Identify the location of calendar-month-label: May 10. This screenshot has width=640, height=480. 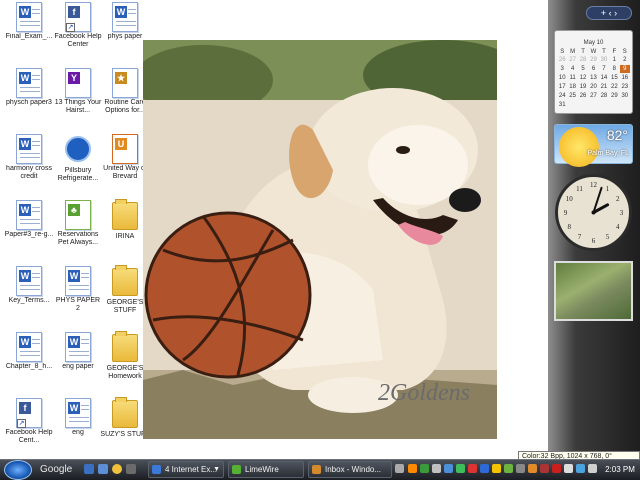
(593, 44).